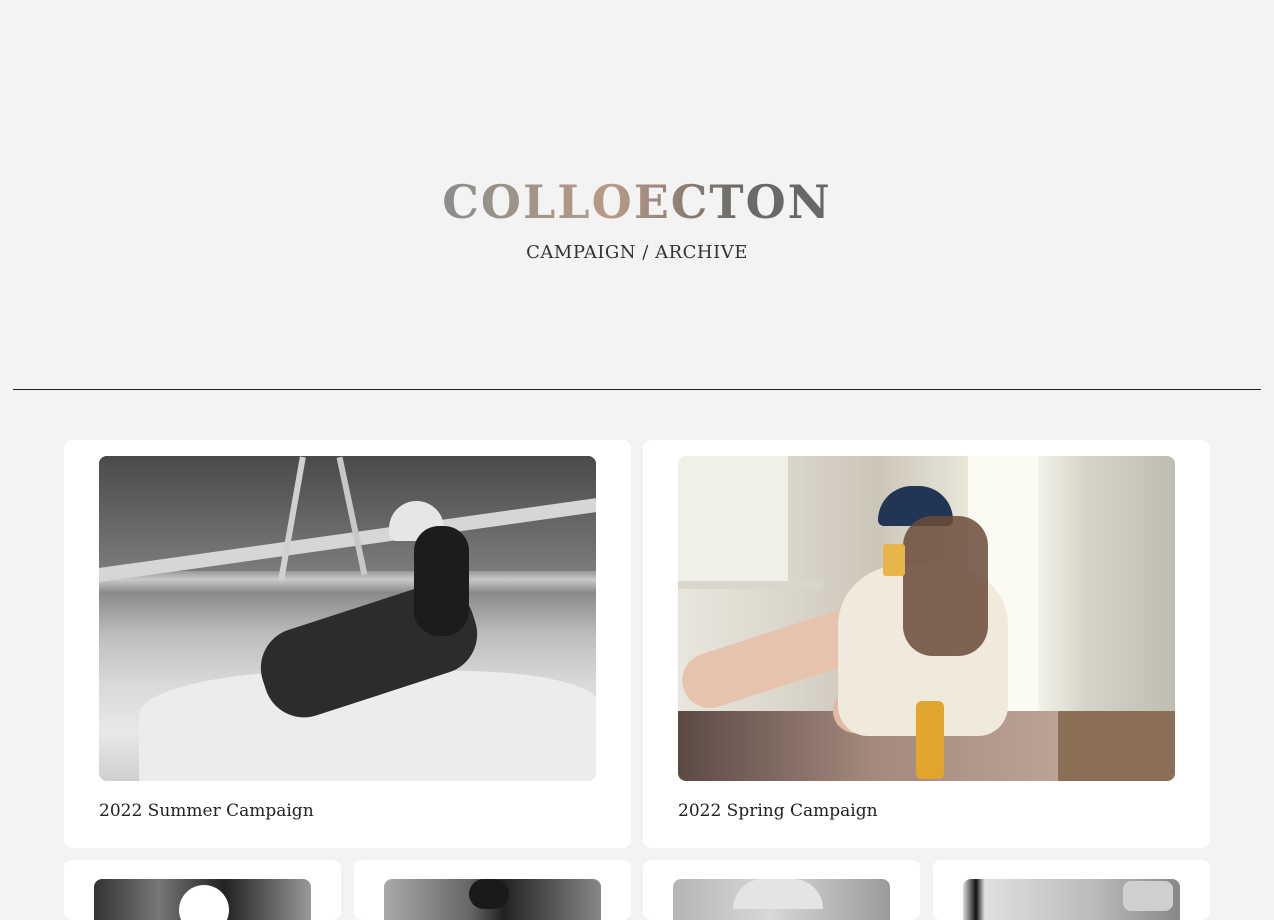  I want to click on campaign-title: 2022 Spring Campaign, so click(778, 811).